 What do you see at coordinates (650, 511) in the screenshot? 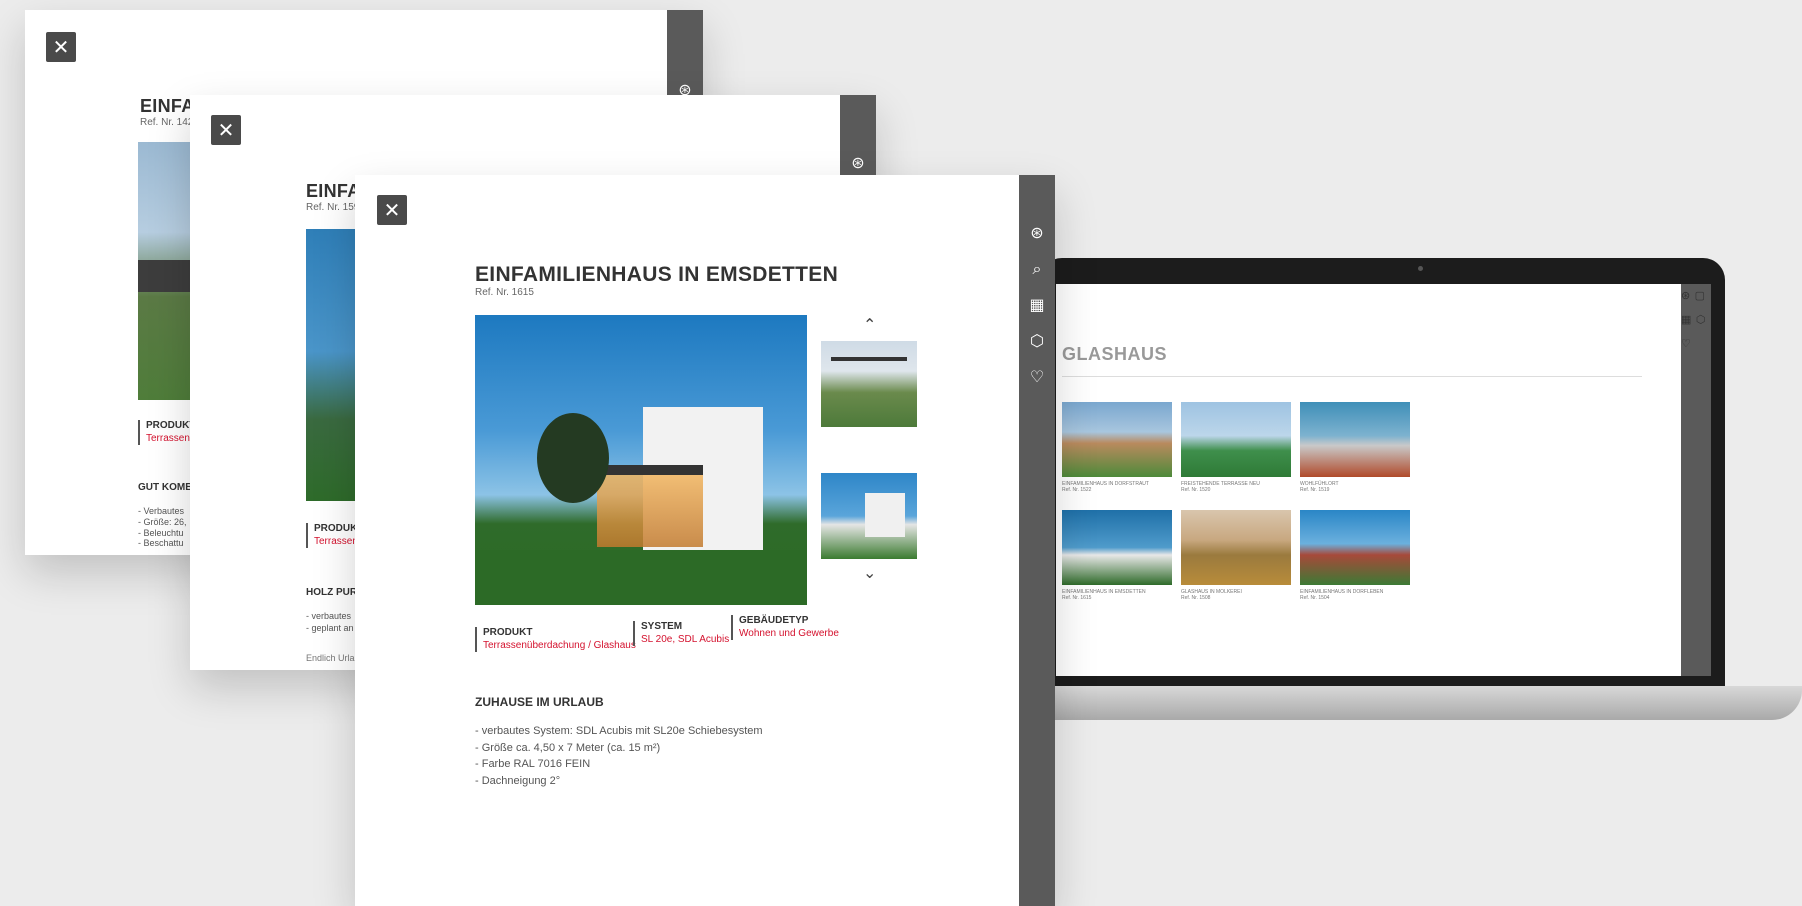
I see `terrace-glow` at bounding box center [650, 511].